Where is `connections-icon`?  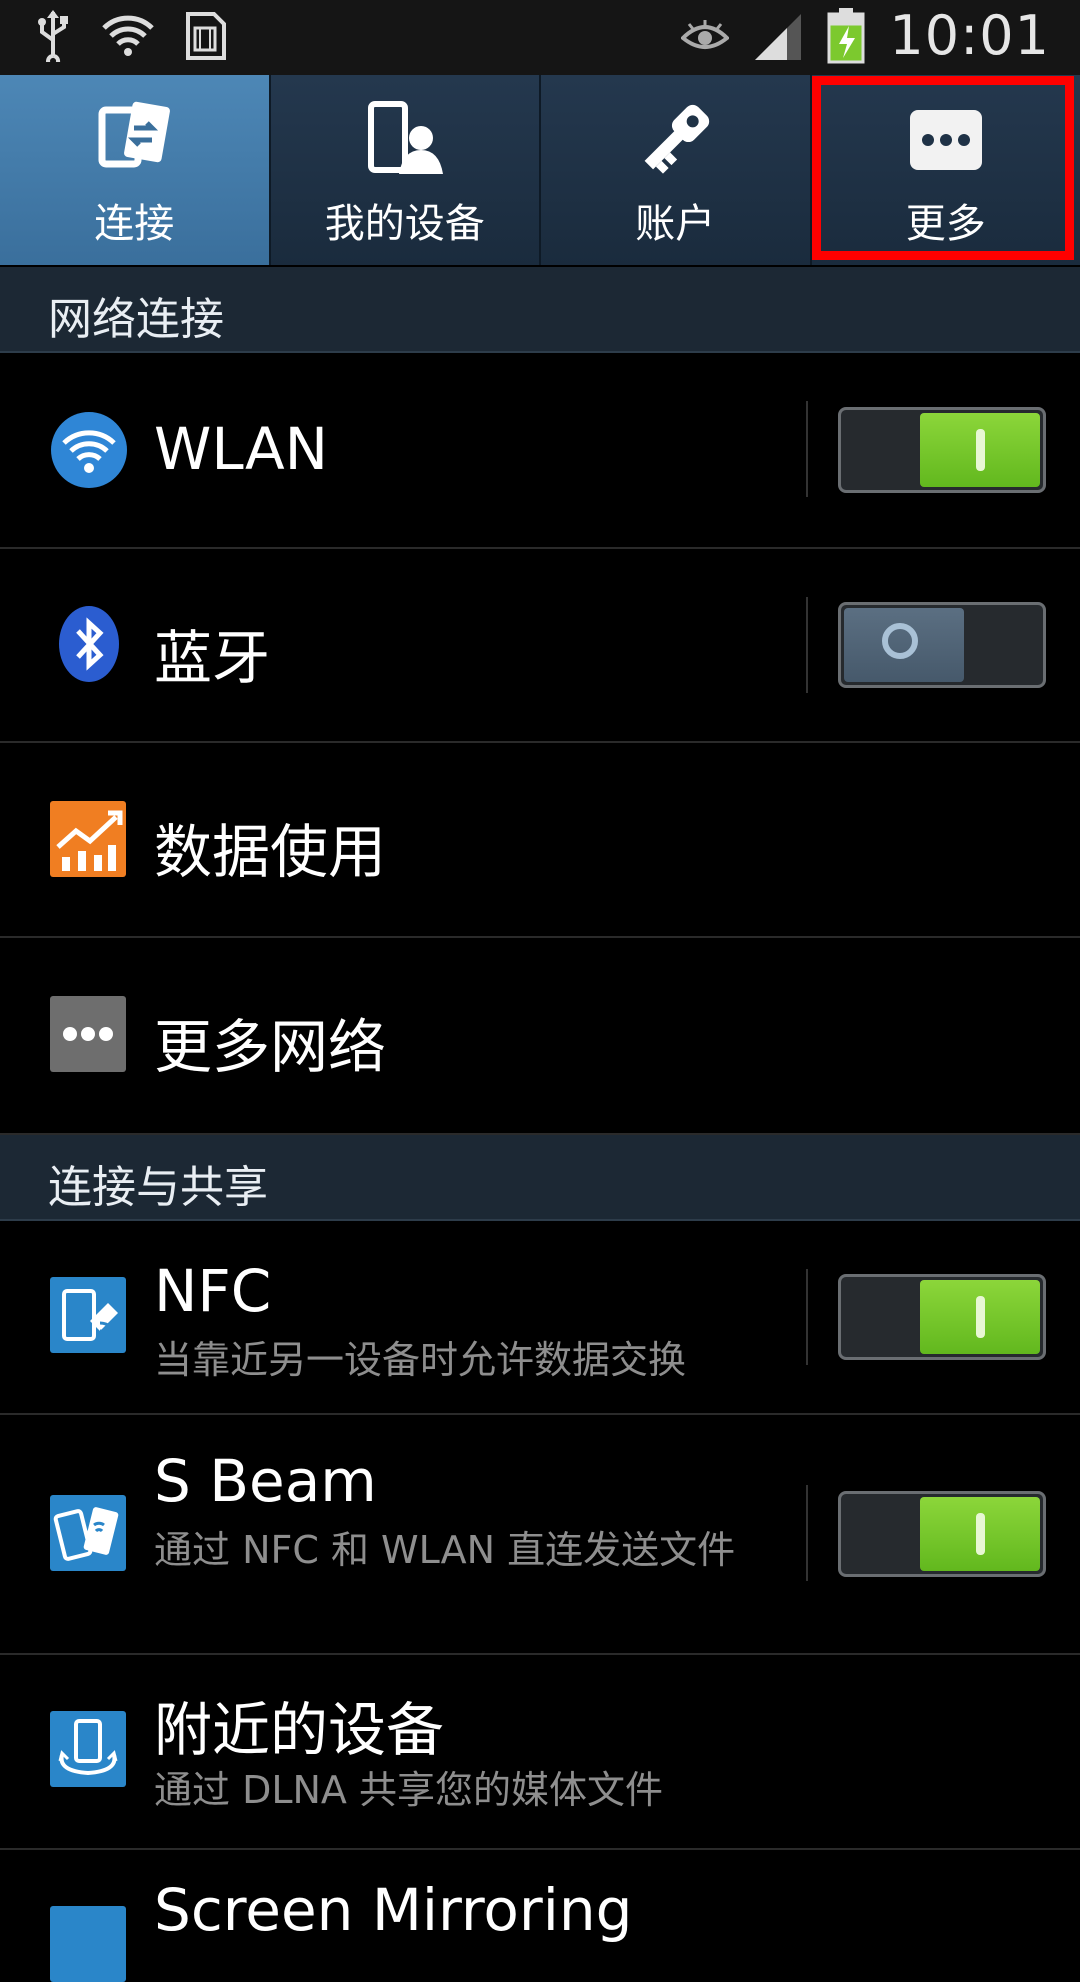 connections-icon is located at coordinates (134, 139).